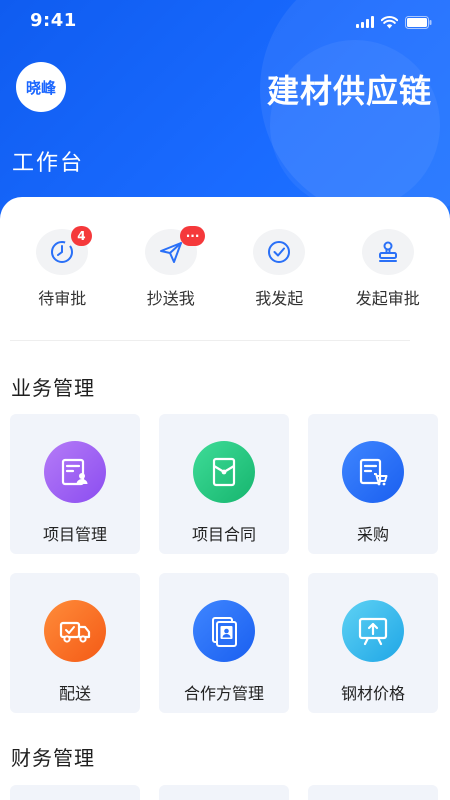 This screenshot has height=800, width=450. Describe the element at coordinates (48, 163) in the screenshot. I see `workbench-title: 工作台` at that location.